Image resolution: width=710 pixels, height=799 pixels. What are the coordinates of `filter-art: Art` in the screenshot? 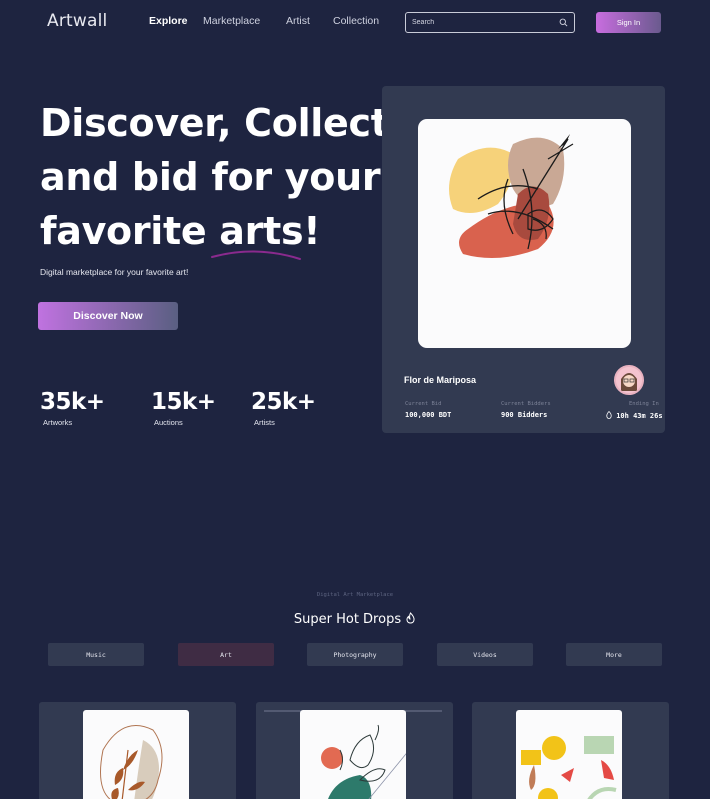 It's located at (226, 654).